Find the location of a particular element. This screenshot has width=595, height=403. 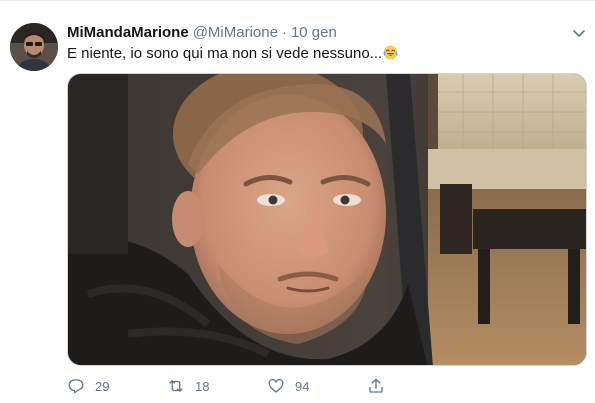

tweet-date: 10 gen is located at coordinates (314, 32).